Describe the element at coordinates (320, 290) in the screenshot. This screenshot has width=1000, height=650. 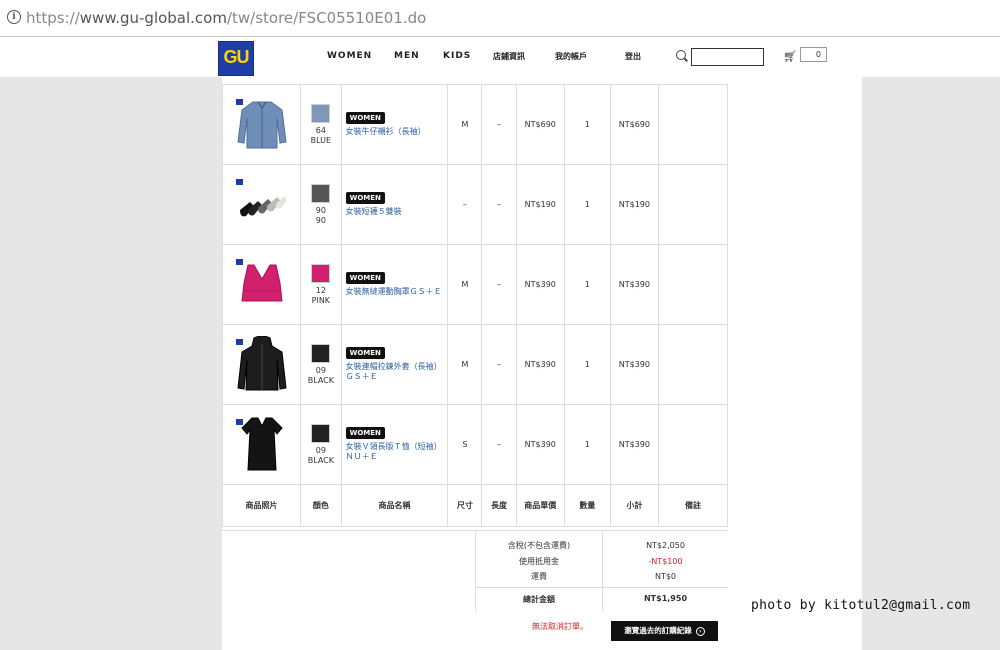
I see `color-code: 12` at that location.